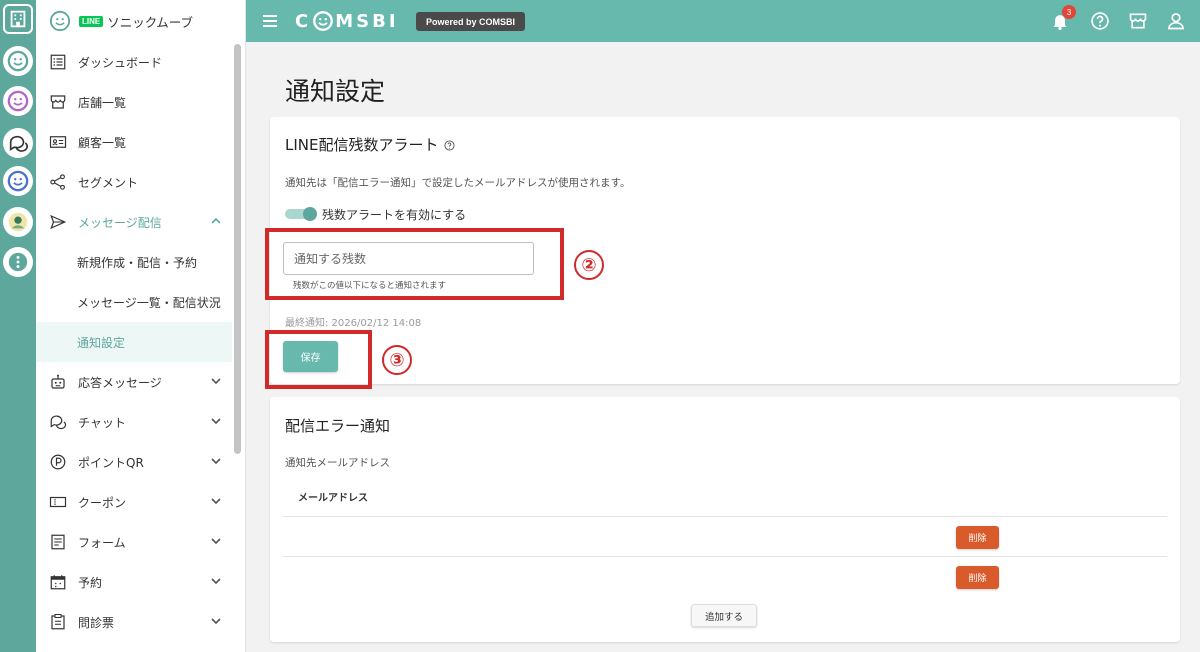  What do you see at coordinates (18, 181) in the screenshot?
I see `account-smile-blue-icon` at bounding box center [18, 181].